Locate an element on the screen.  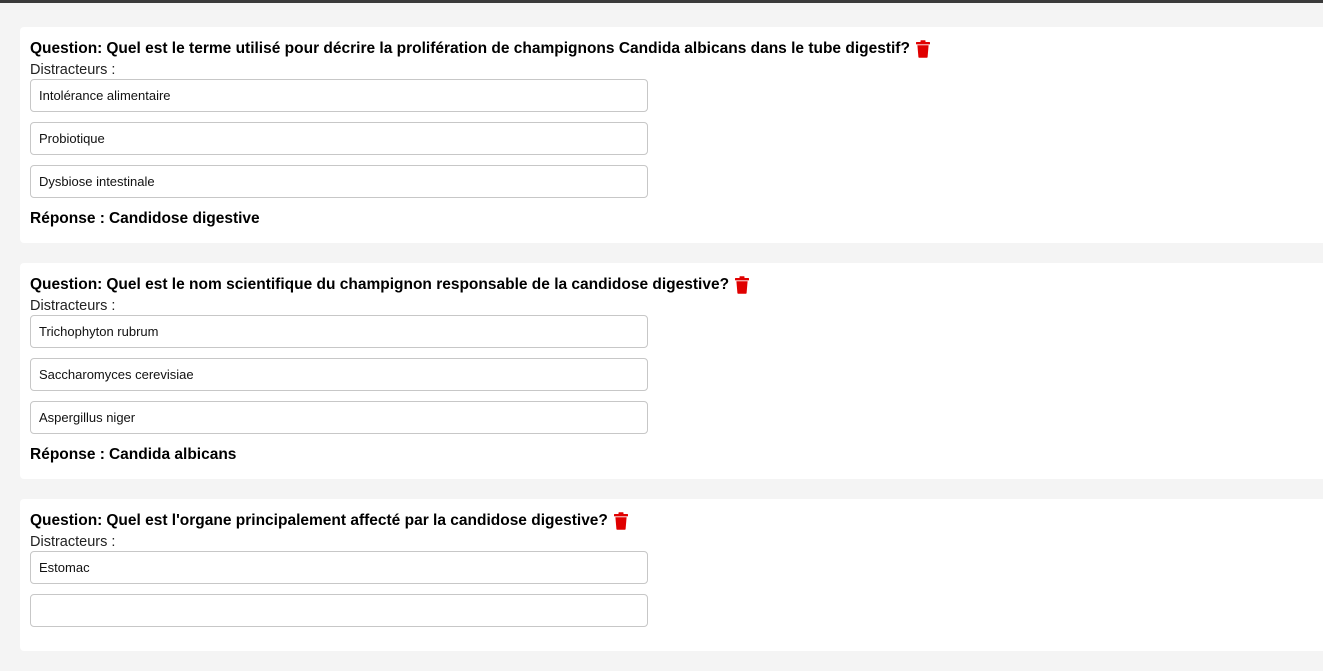
answer-text: Candidose digestive is located at coordinates (184, 218).